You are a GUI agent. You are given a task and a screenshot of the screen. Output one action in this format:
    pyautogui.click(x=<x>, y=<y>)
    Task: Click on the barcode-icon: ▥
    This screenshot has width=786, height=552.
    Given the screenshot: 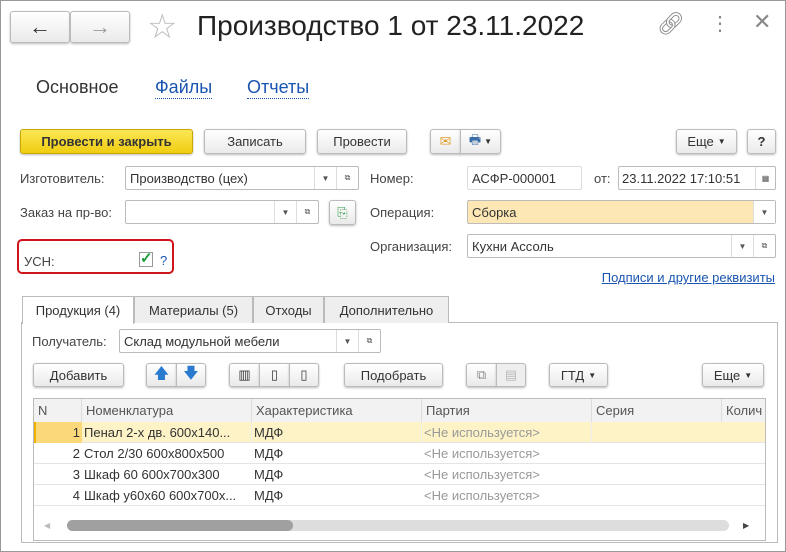 What is the action you would take?
    pyautogui.click(x=244, y=374)
    